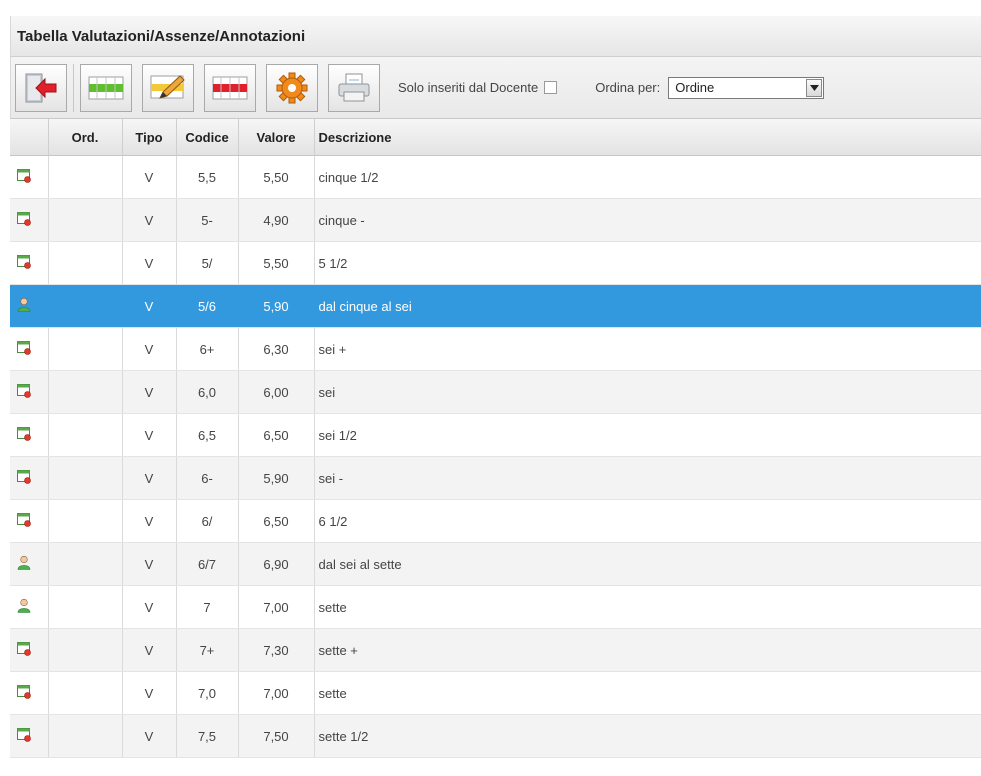 Image resolution: width=981 pixels, height=776 pixels. I want to click on column-header-tipo: Tipo, so click(149, 137).